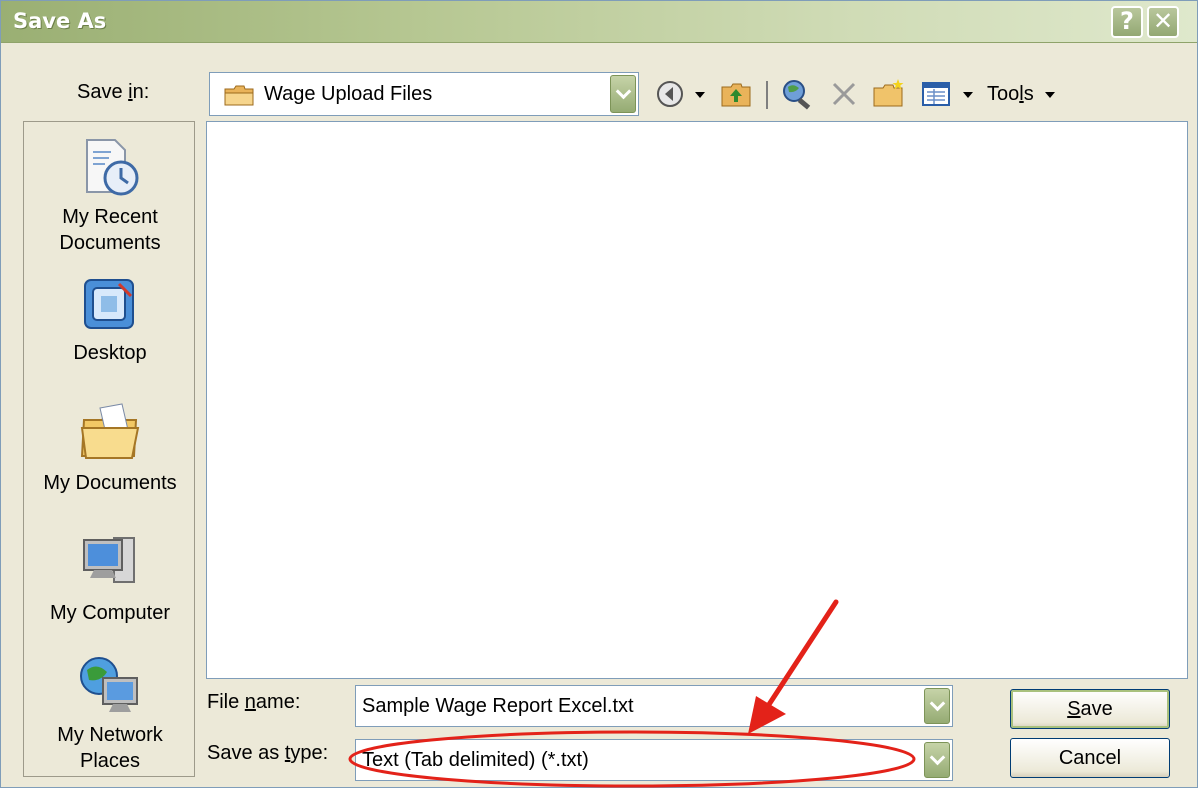 The image size is (1198, 788). I want to click on my-documents-icon, so click(110, 431).